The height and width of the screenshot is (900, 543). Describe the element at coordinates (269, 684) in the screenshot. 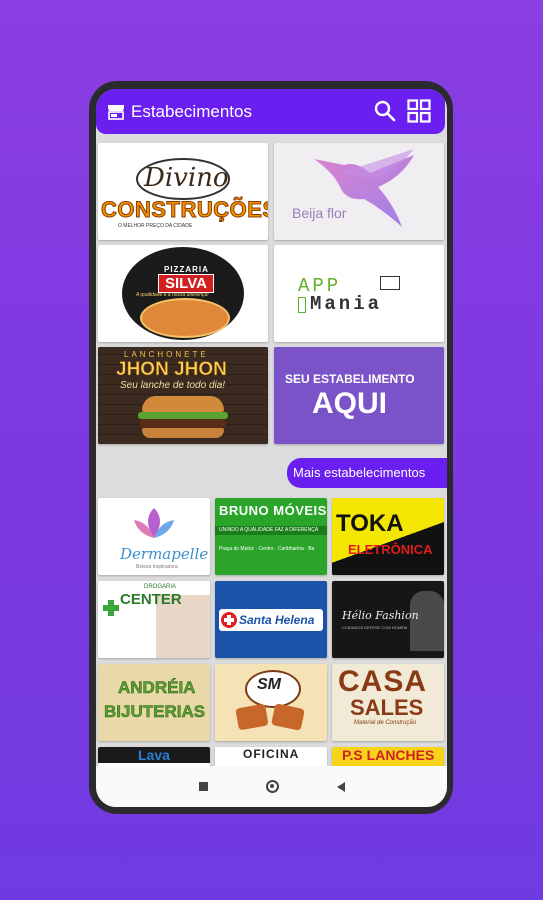

I see `sm-name: SM` at that location.